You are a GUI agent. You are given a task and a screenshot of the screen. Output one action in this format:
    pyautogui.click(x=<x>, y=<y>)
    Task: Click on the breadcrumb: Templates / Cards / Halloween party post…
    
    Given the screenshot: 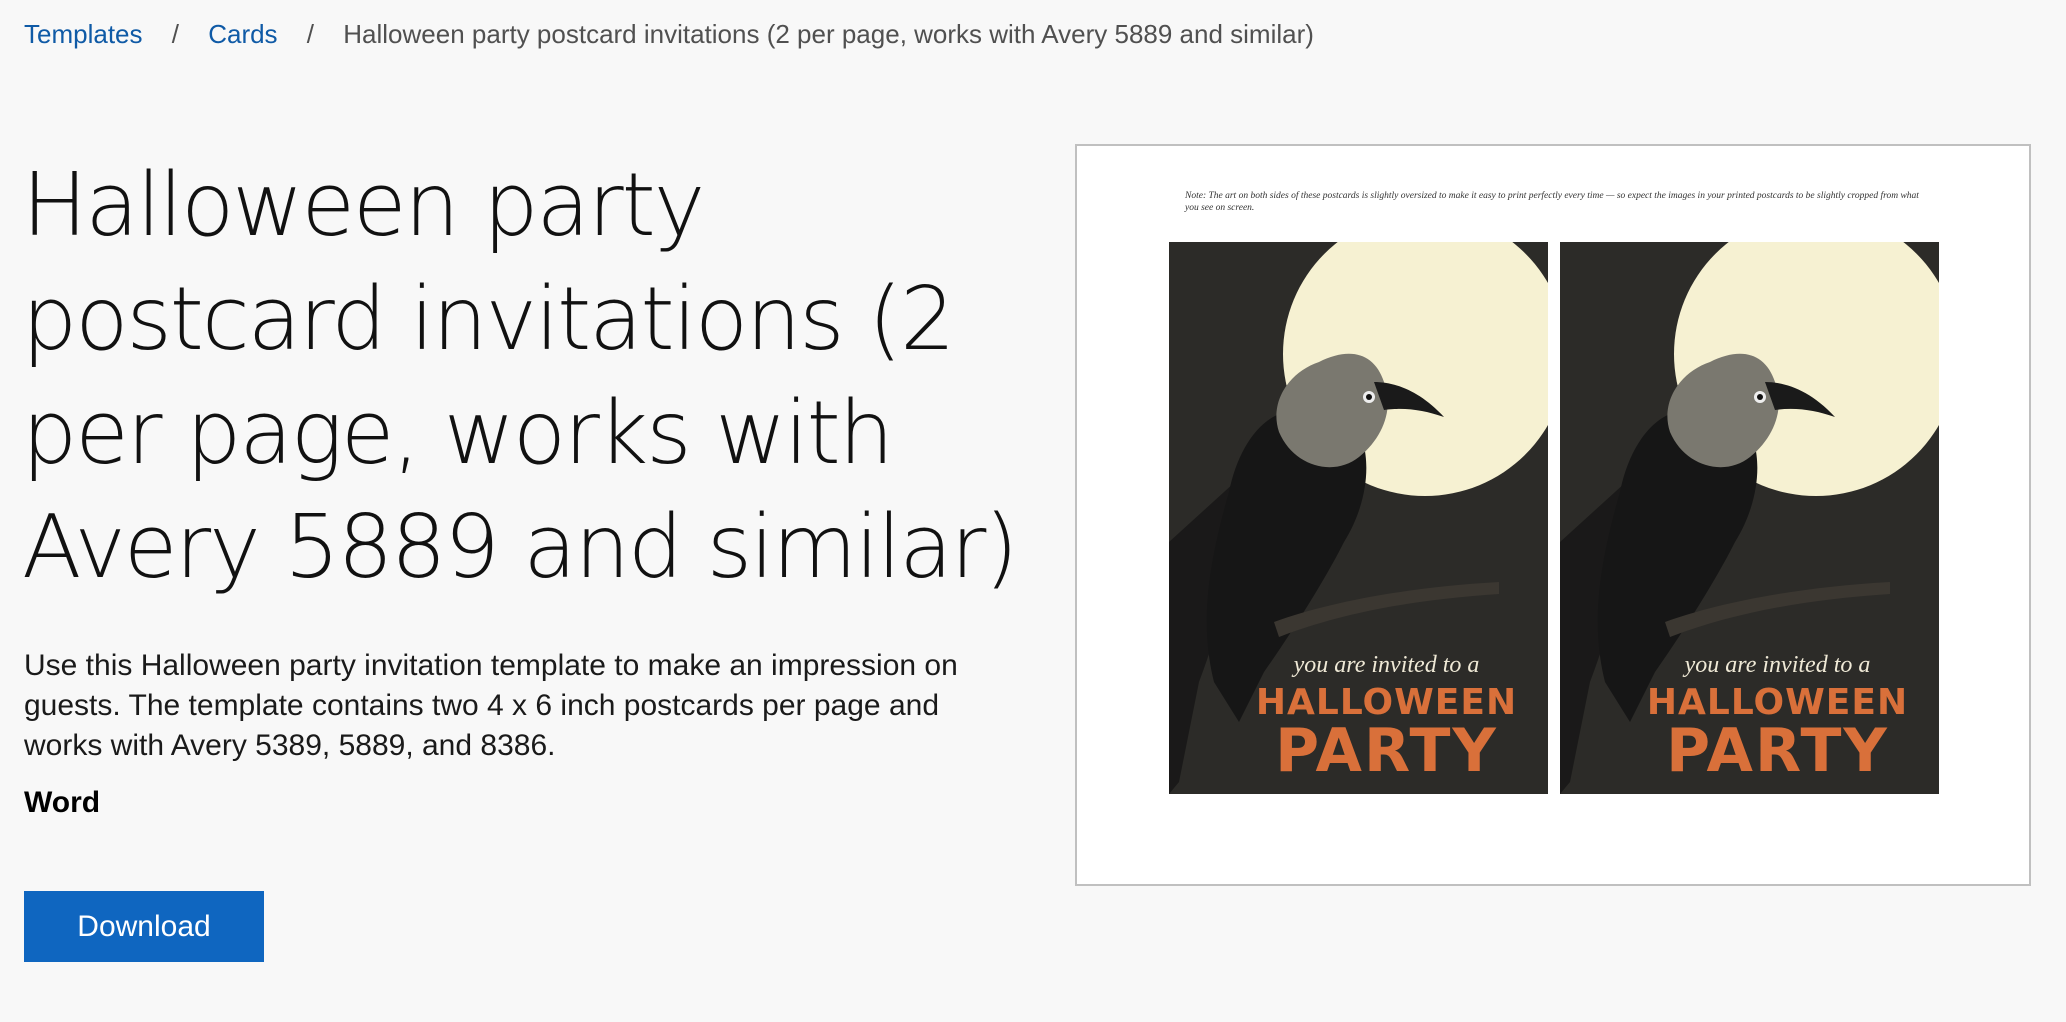 What is the action you would take?
    pyautogui.click(x=669, y=34)
    